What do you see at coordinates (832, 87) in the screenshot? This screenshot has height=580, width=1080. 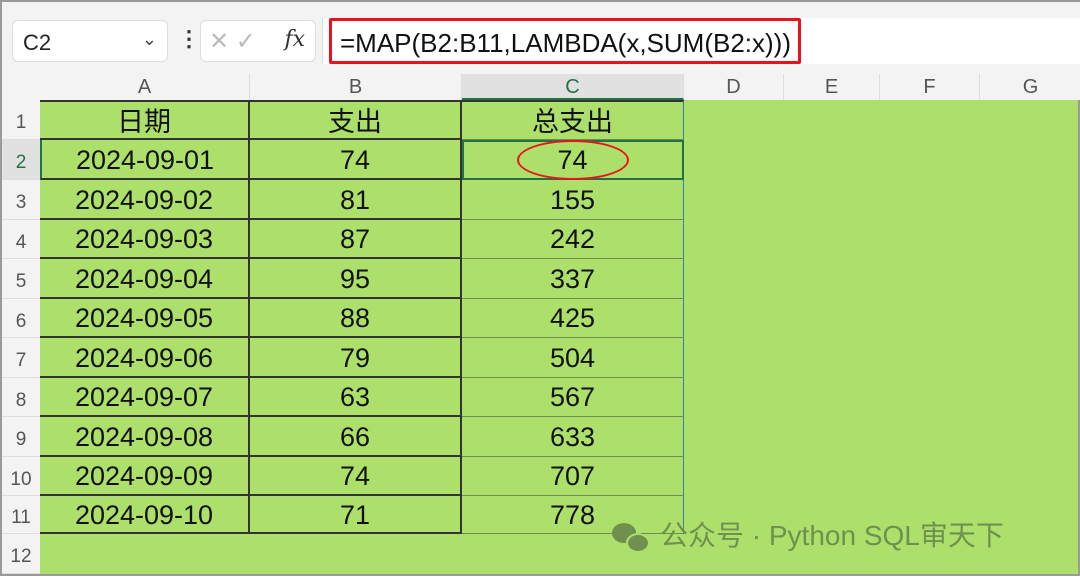 I see `column-header-E: E` at bounding box center [832, 87].